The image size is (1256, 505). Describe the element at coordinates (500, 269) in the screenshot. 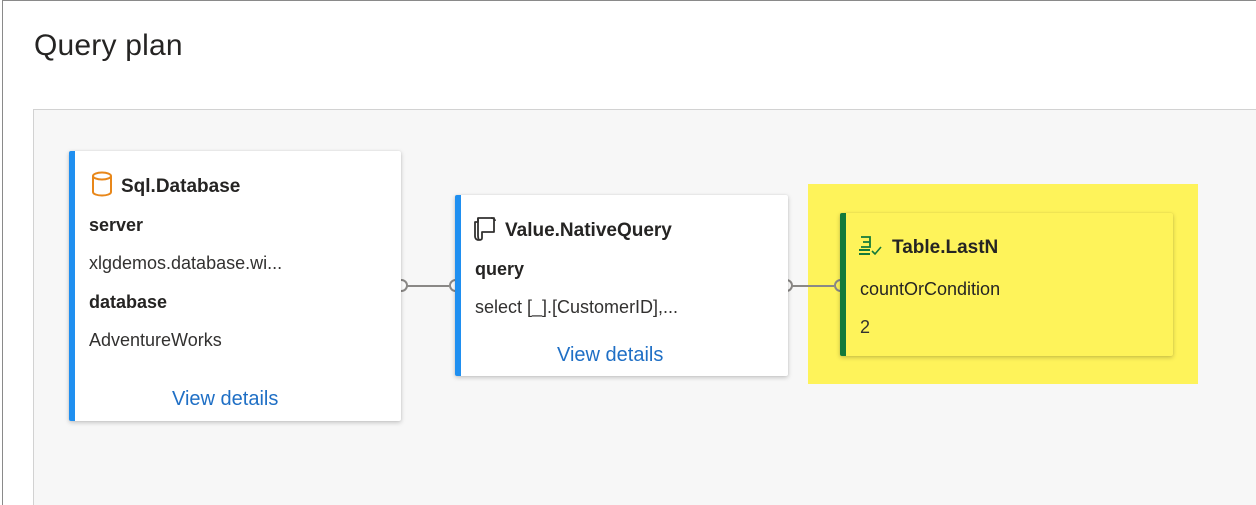

I see `field-label-query: query` at that location.